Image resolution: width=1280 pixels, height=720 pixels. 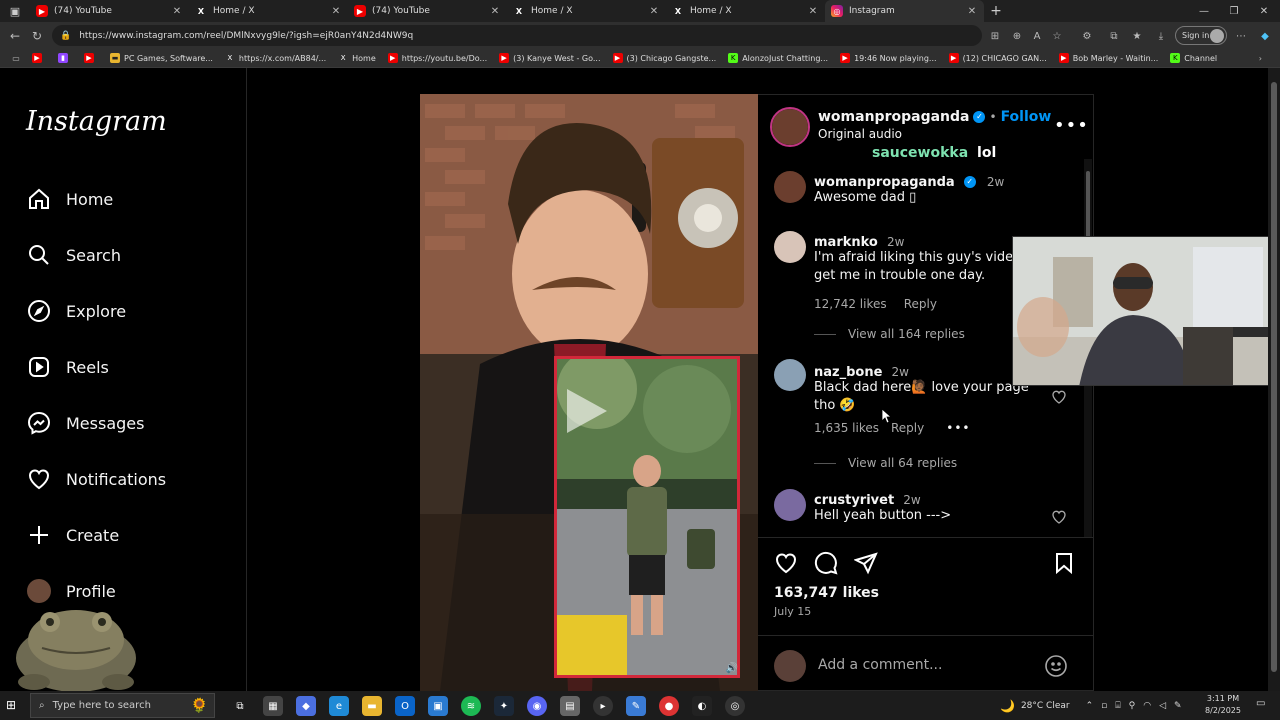 I want to click on edge-icon: e, so click(x=339, y=706).